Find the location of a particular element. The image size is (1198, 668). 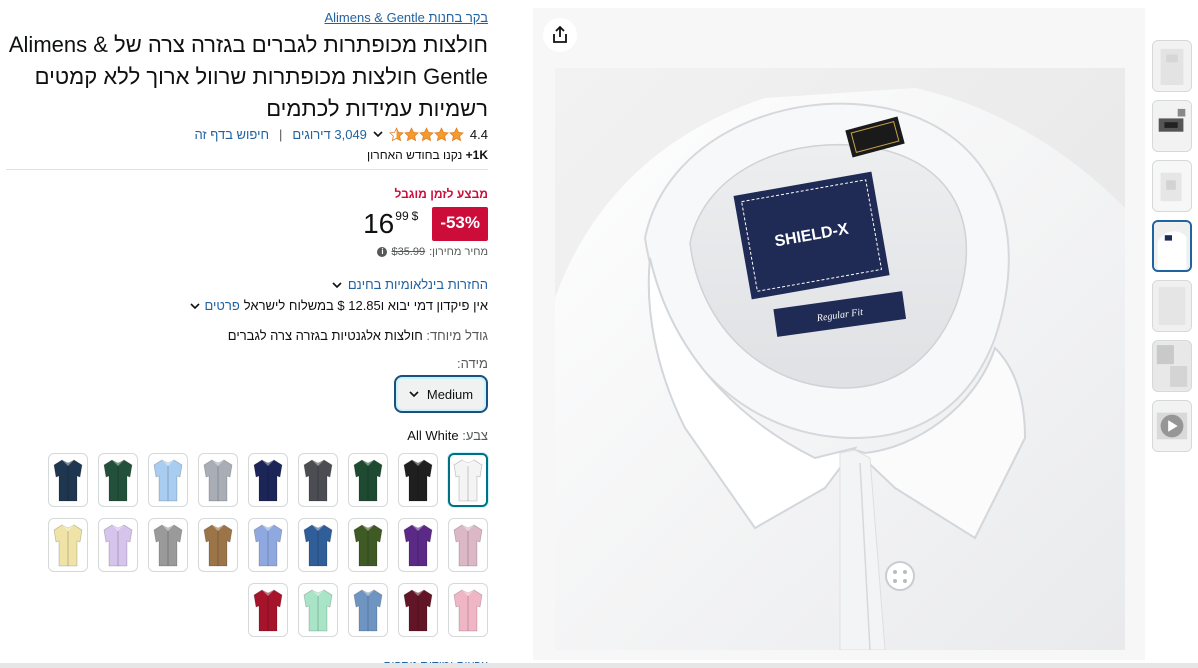

thumbnail-selected is located at coordinates (1172, 246).